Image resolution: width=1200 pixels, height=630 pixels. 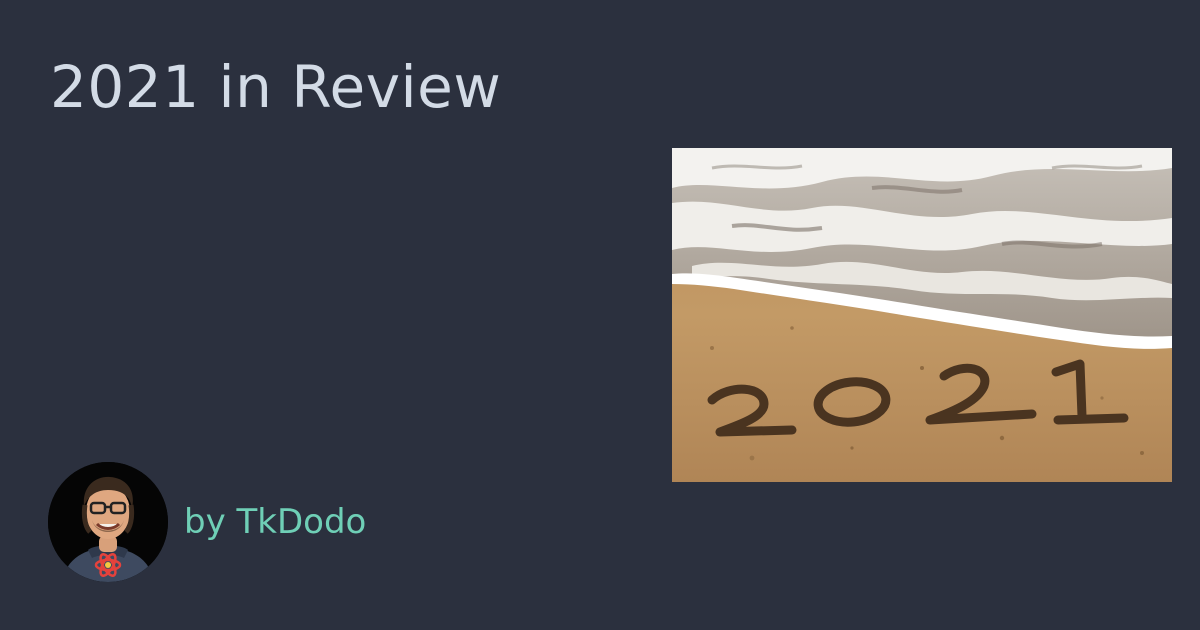 What do you see at coordinates (276, 87) in the screenshot?
I see `page-title: 2021 in Review` at bounding box center [276, 87].